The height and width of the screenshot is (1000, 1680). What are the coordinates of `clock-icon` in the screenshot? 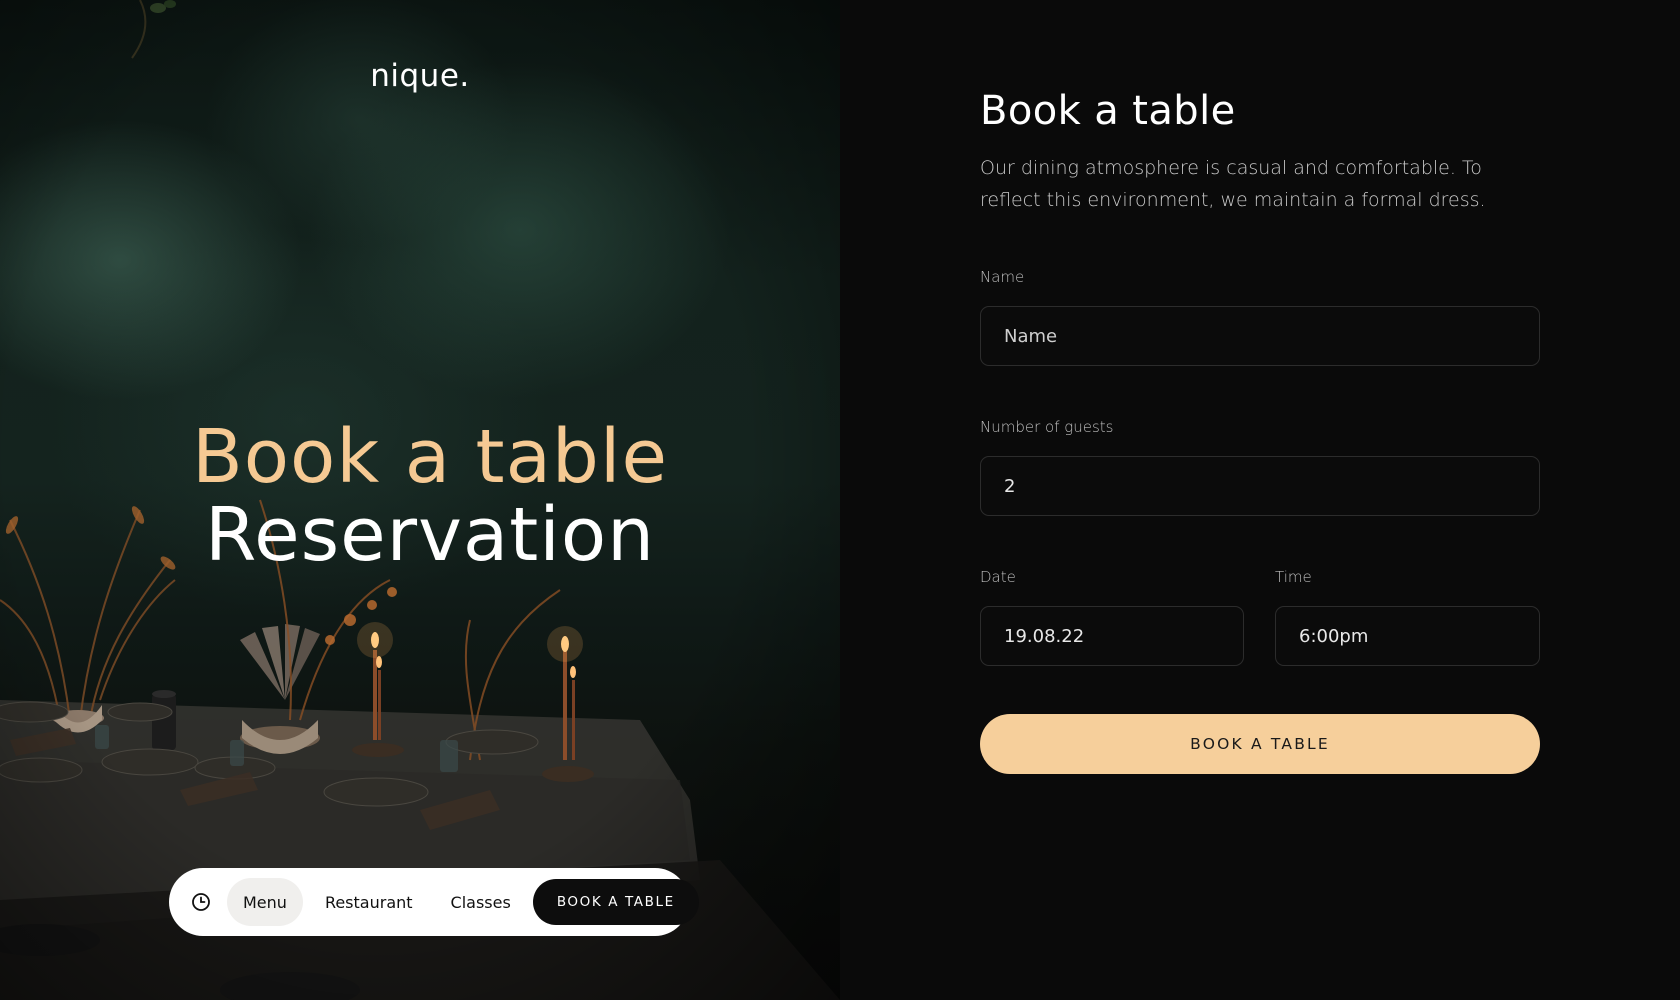 It's located at (201, 902).